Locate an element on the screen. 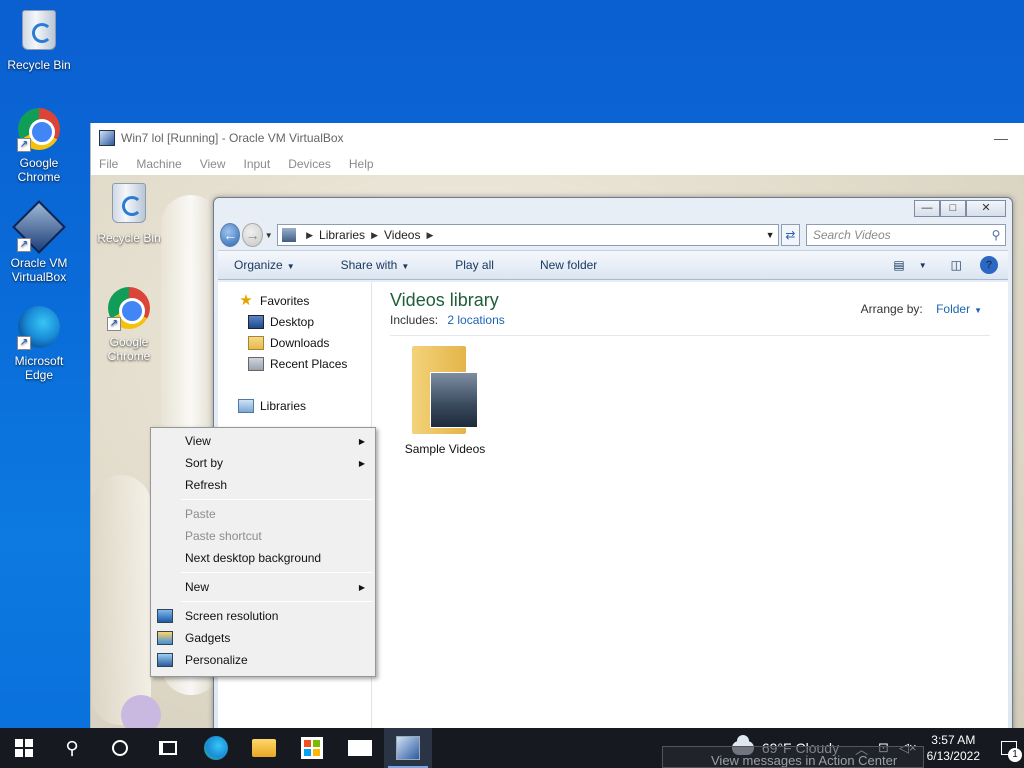 The image size is (1024, 768). nav-desktop: Desktop is located at coordinates (294, 321).